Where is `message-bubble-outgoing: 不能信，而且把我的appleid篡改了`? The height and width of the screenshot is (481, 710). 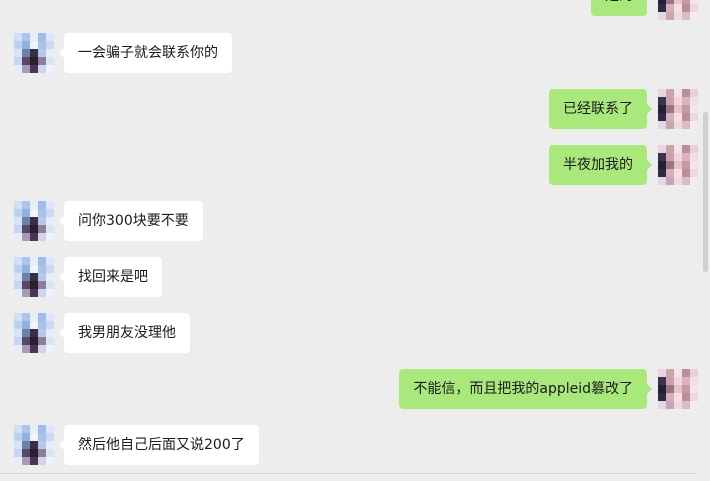
message-bubble-outgoing: 不能信，而且把我的appleid篡改了 is located at coordinates (525, 389).